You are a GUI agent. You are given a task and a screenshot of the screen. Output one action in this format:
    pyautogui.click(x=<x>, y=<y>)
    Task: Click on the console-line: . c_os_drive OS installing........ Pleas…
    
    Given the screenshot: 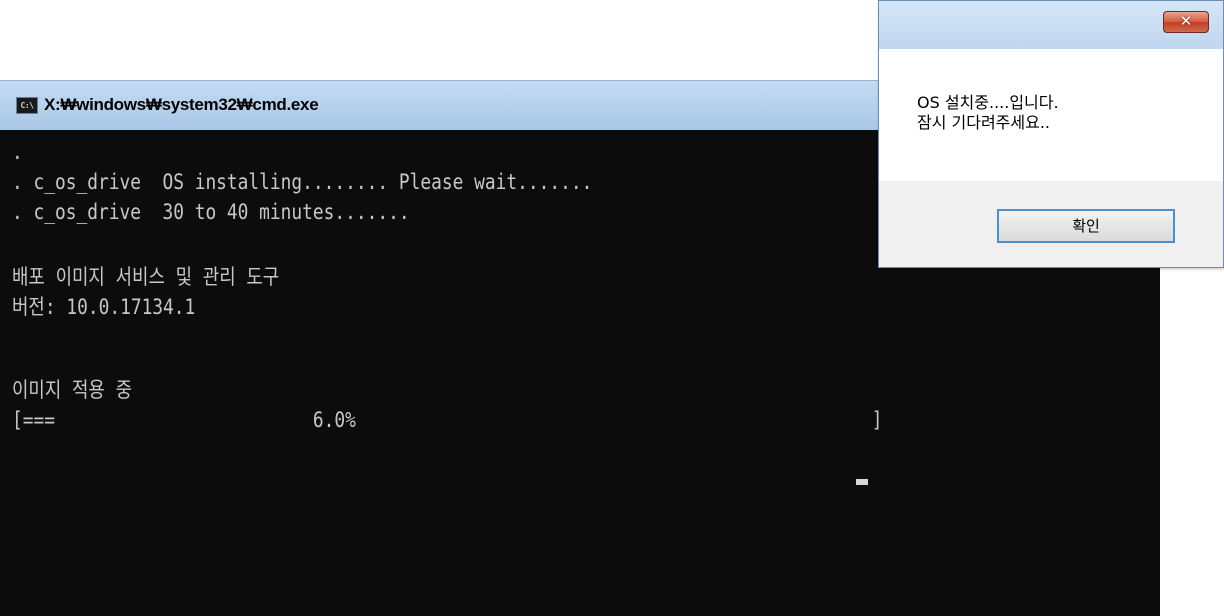 What is the action you would take?
    pyautogui.click(x=302, y=182)
    